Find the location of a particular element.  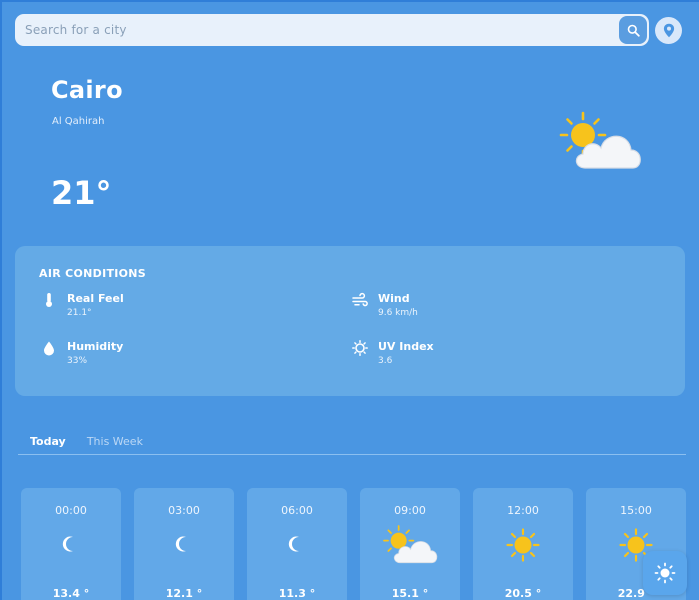

hour-card: 06:00 11.3 ° is located at coordinates (297, 544).